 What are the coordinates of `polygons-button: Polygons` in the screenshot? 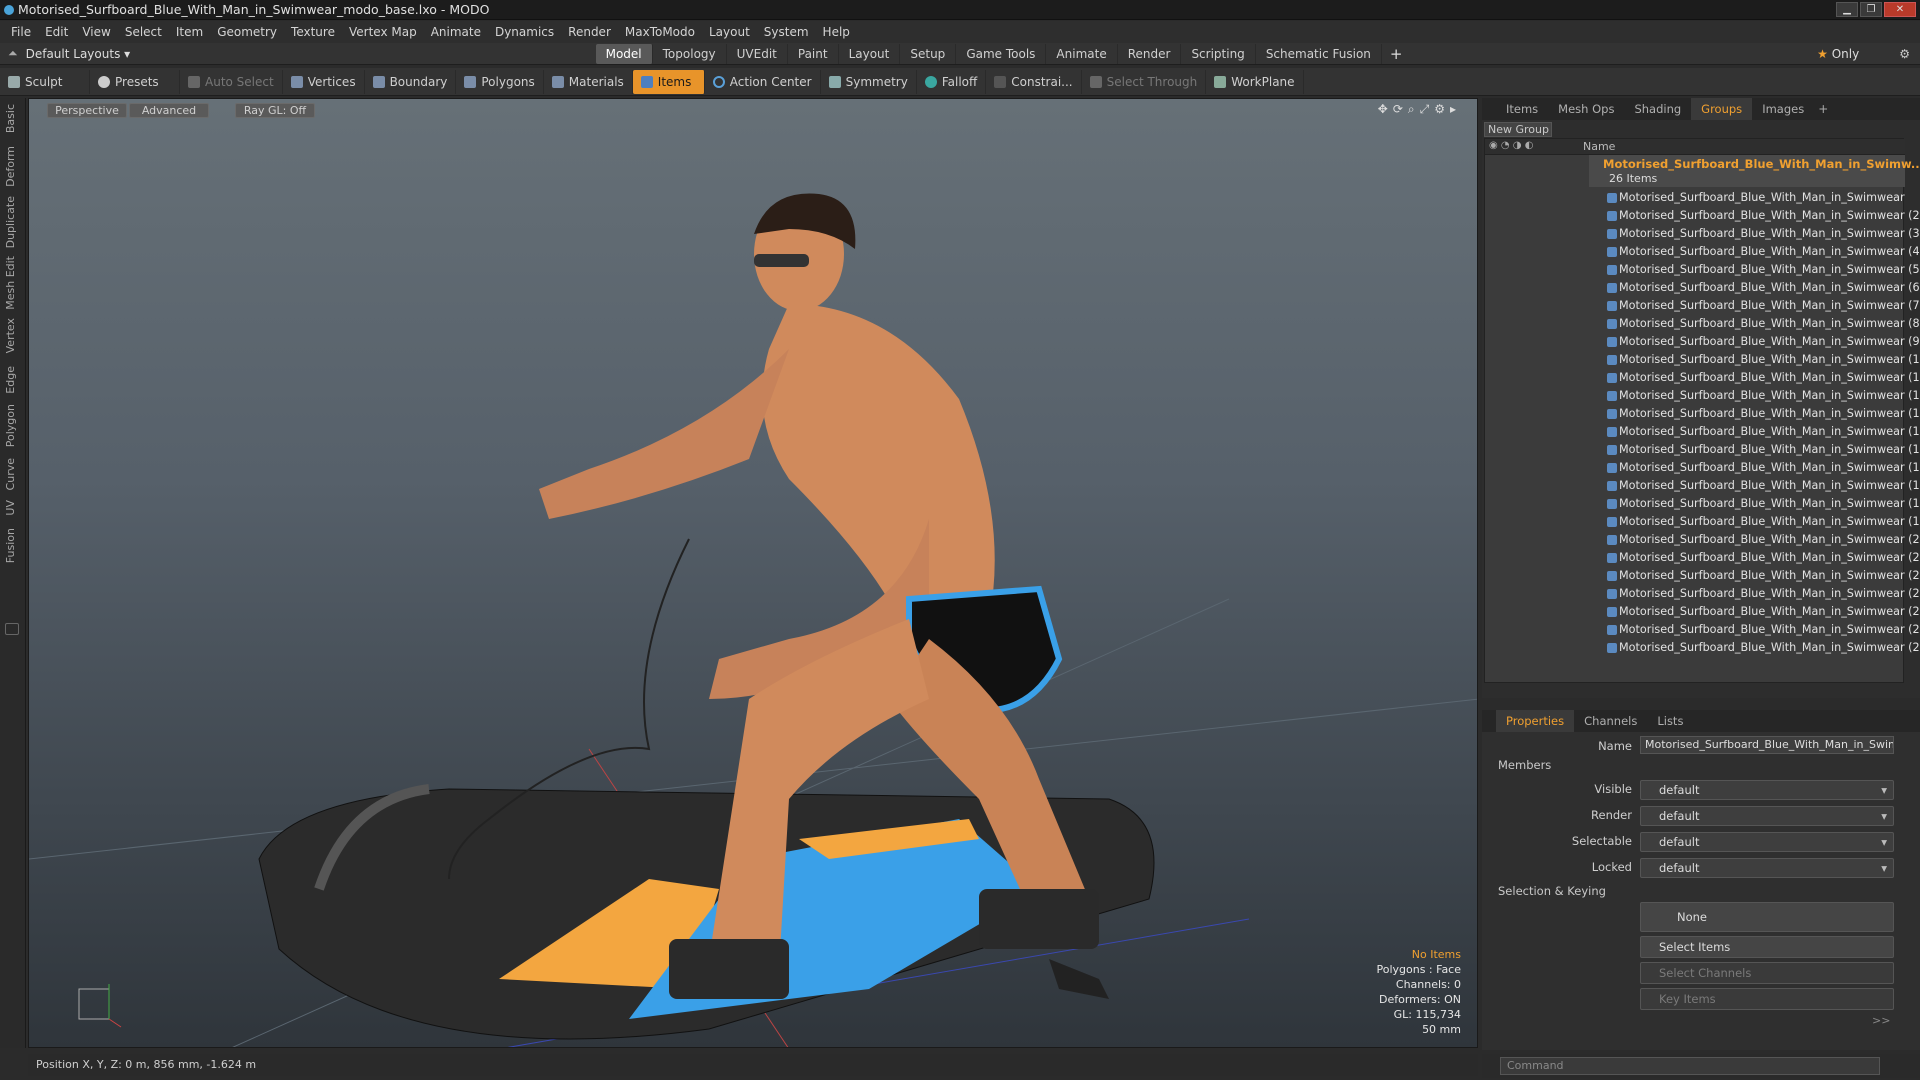 It's located at (500, 81).